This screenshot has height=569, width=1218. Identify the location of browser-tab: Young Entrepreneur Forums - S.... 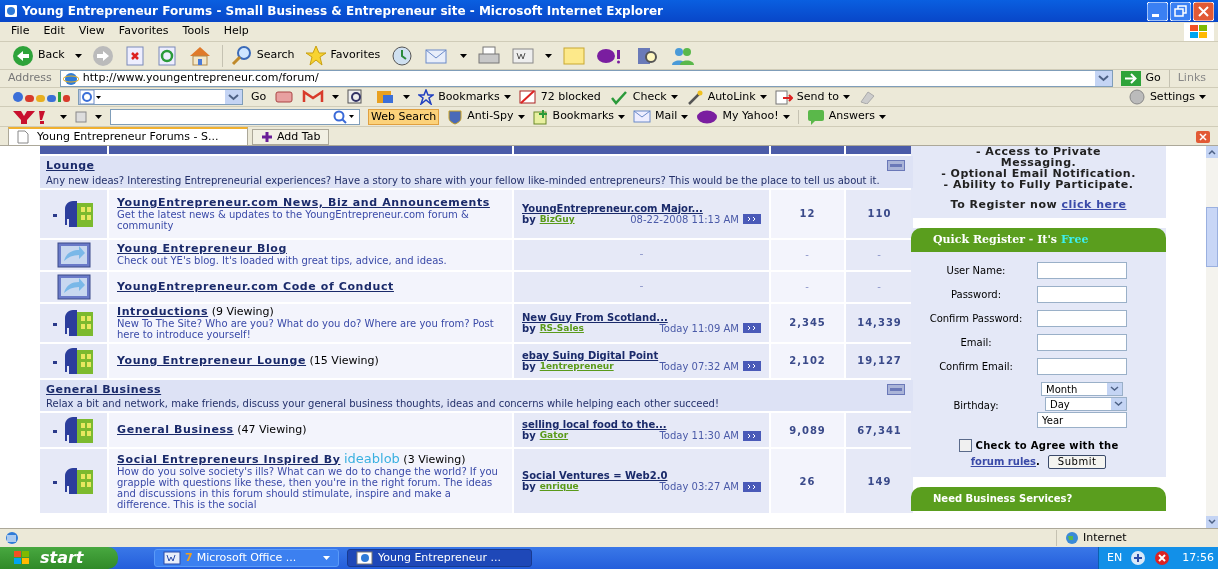
(128, 136).